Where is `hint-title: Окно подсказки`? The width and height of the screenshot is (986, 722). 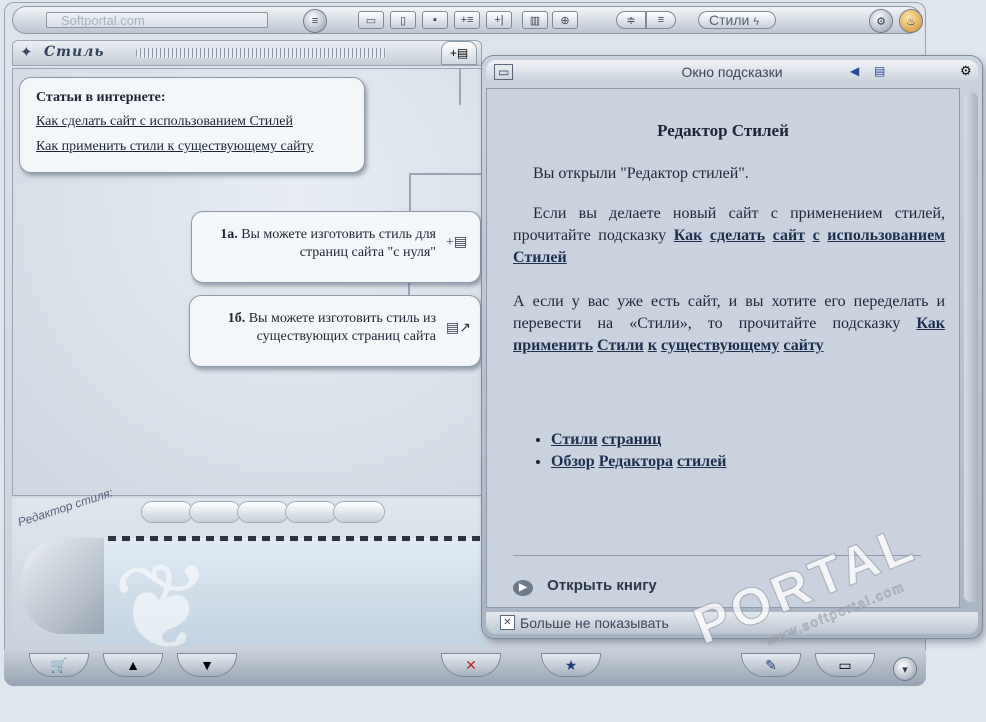
hint-title: Окно подсказки is located at coordinates (732, 72).